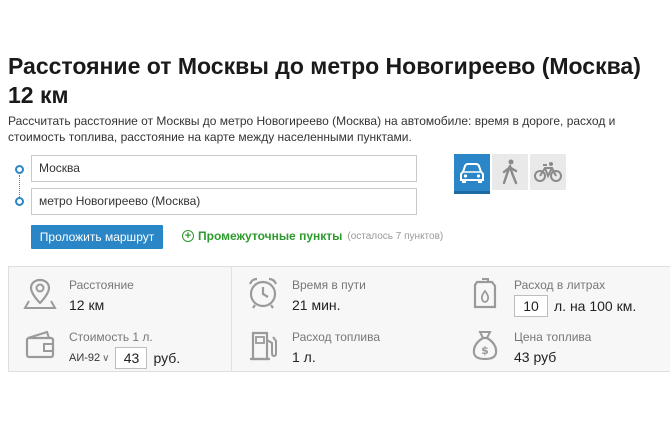 Image resolution: width=670 pixels, height=430 pixels. What do you see at coordinates (87, 305) in the screenshot?
I see `distance-value: 12 км` at bounding box center [87, 305].